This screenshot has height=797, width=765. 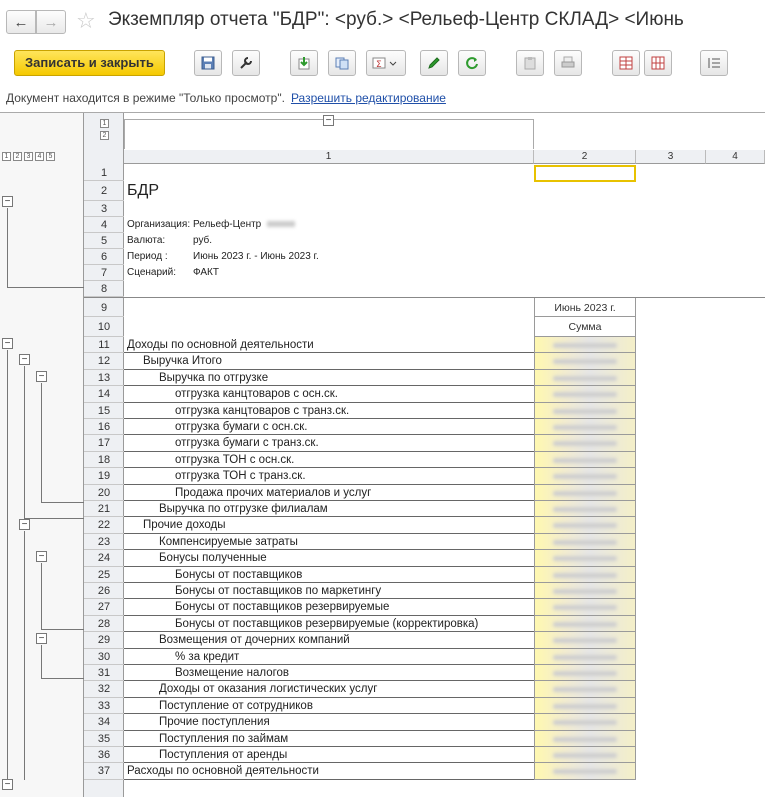 I want to click on table-row: 29 Возмещения от дочерних компаний, so click(x=424, y=640).